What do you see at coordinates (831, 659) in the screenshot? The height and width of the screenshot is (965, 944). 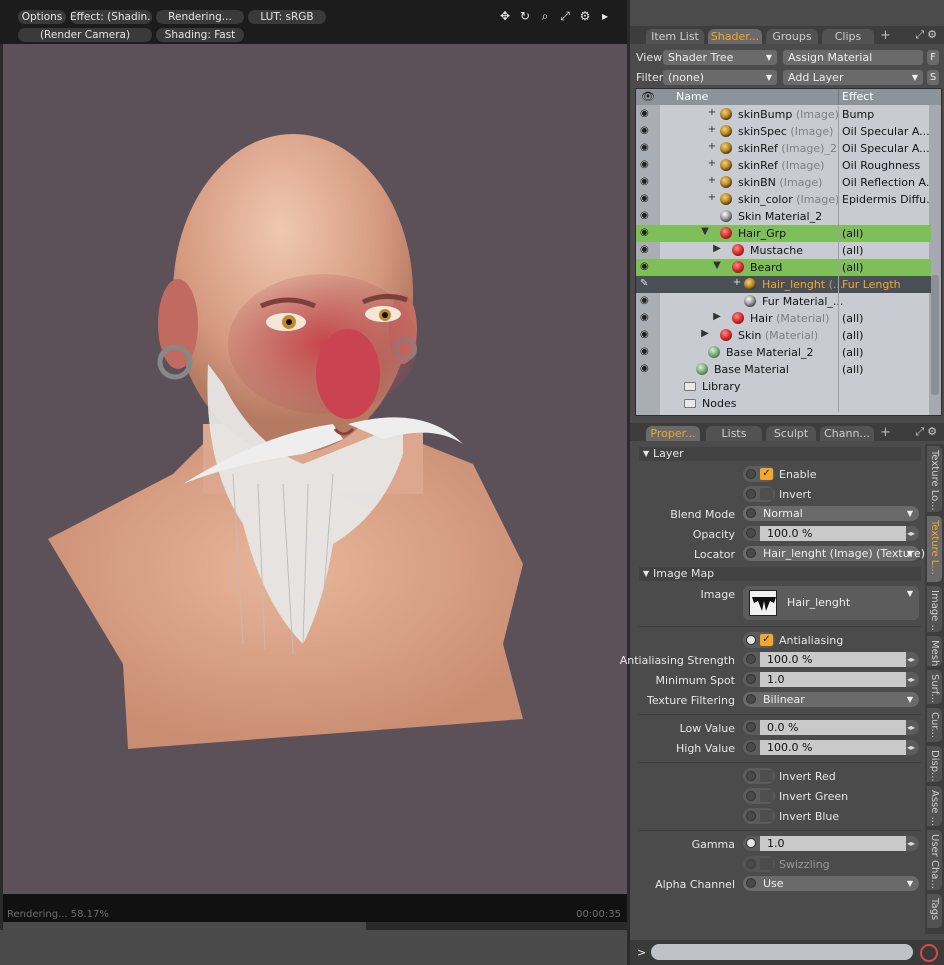 I see `aa-strength-field: 100.0 % ◂▸` at bounding box center [831, 659].